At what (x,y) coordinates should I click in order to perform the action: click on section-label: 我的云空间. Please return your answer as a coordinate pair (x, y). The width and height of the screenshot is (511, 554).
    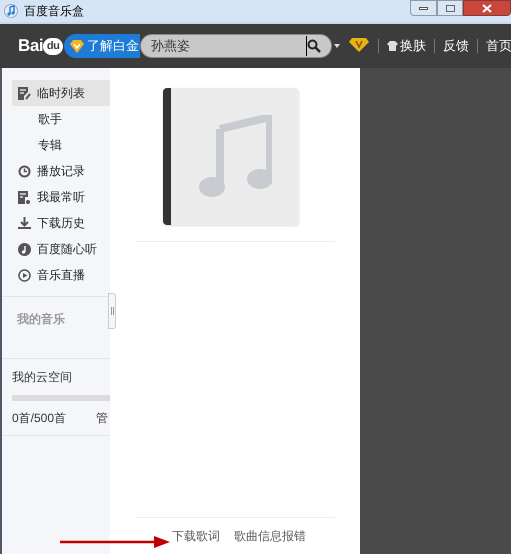
    Looking at the image, I should click on (42, 377).